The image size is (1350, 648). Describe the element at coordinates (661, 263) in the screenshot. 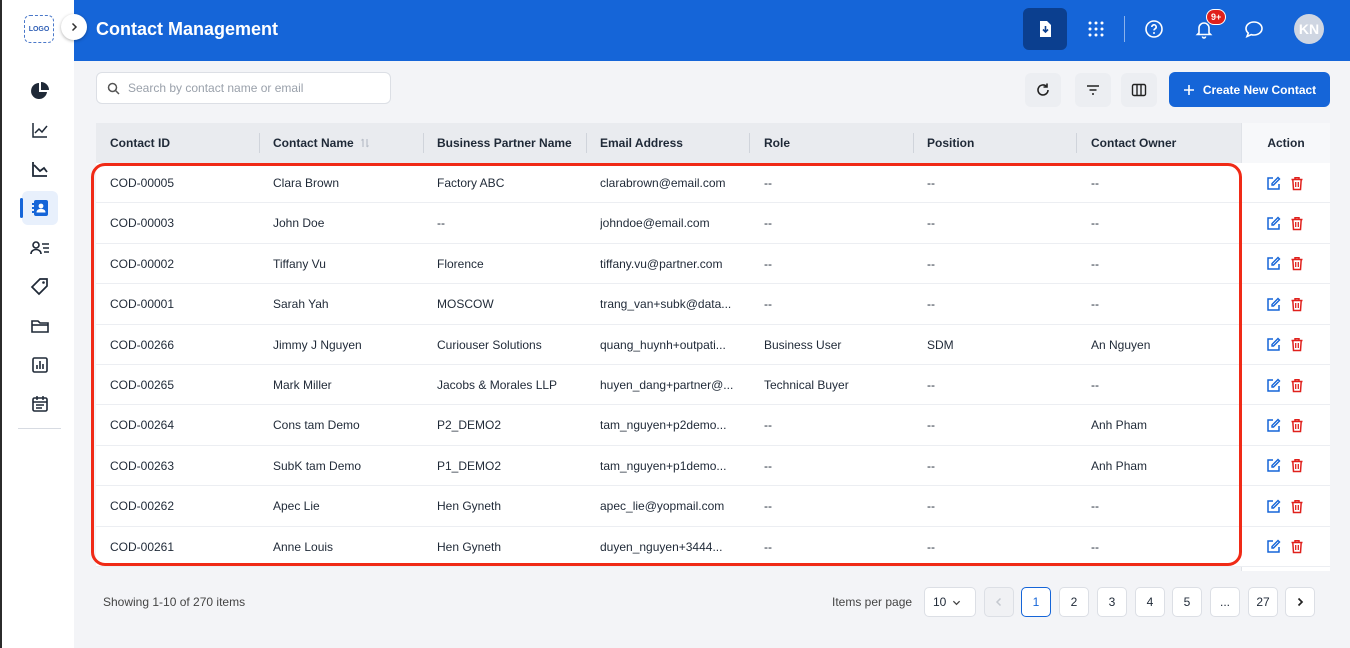

I see `cell-email: tiffany.vu@partner.com` at that location.